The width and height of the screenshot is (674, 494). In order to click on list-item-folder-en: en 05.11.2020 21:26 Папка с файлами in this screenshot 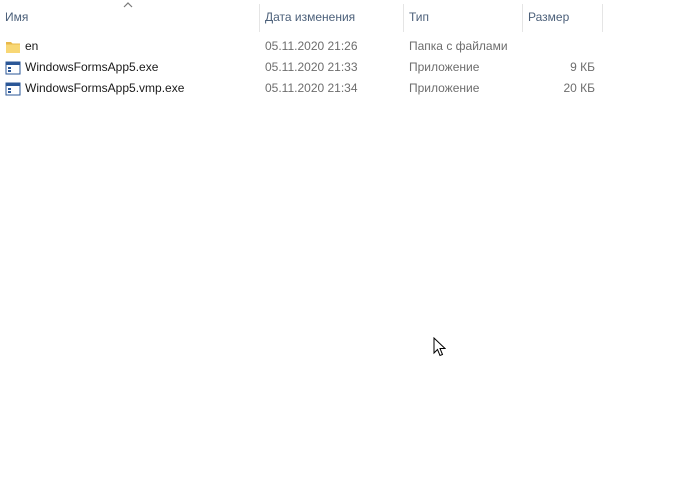, I will do `click(301, 46)`.